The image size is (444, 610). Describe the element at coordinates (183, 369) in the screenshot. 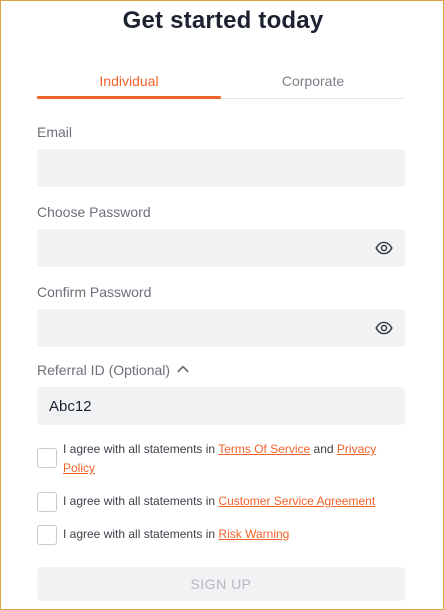

I see `chevron-up-icon` at that location.